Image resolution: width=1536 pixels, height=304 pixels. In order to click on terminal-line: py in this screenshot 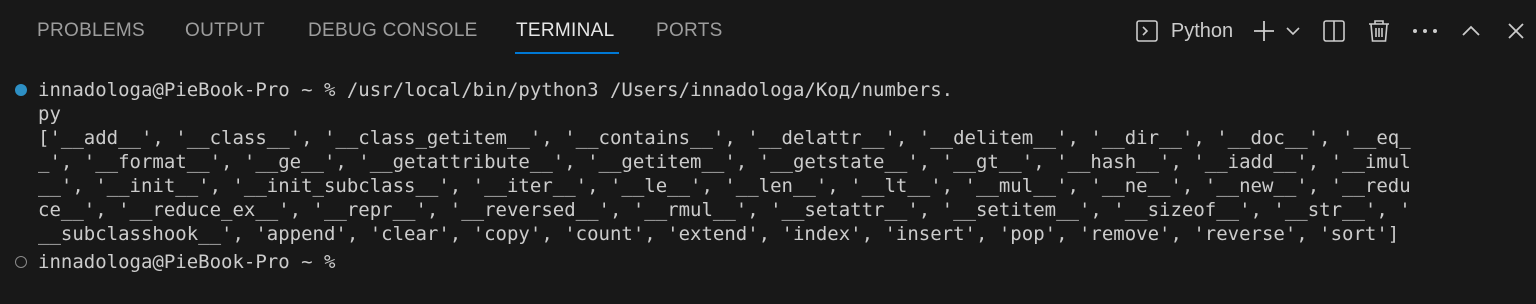, I will do `click(49, 114)`.